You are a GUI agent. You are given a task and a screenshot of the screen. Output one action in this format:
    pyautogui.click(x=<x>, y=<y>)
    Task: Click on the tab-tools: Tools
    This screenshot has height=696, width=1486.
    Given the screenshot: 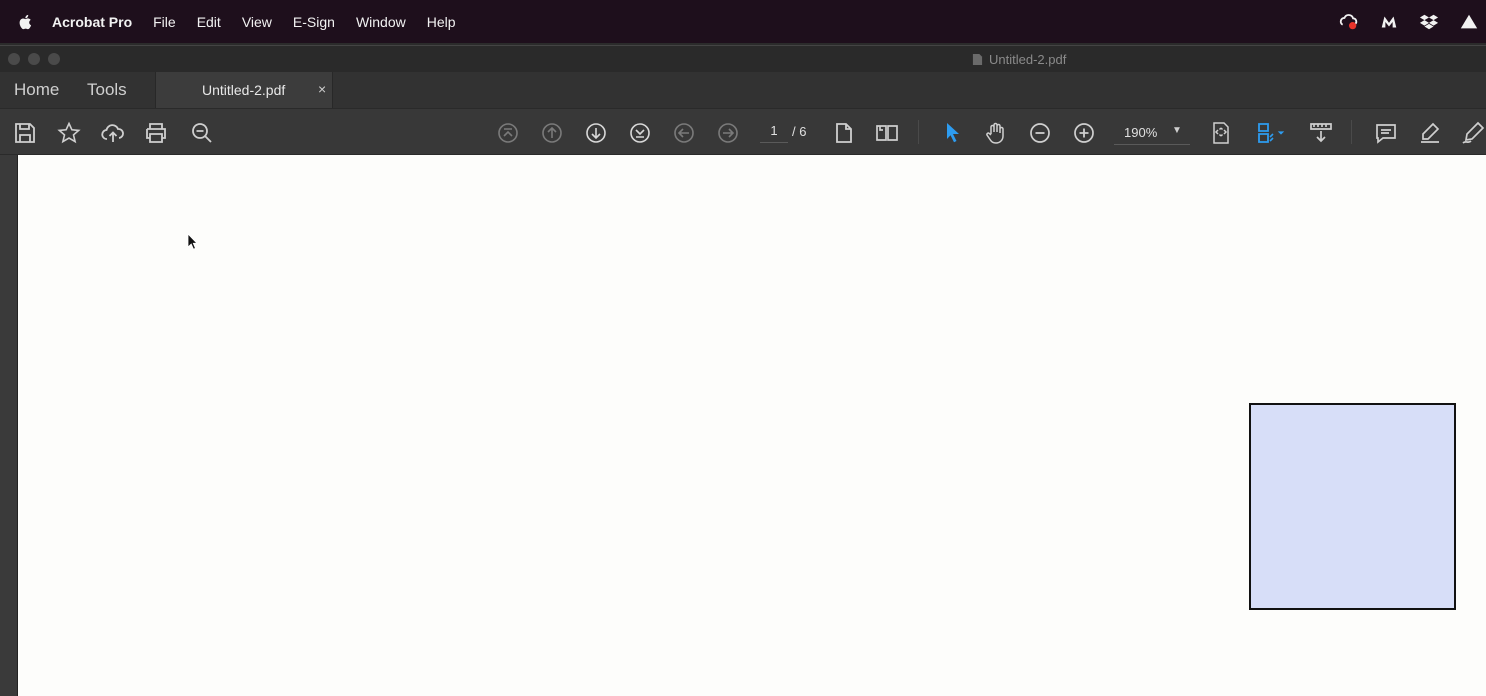 What is the action you would take?
    pyautogui.click(x=107, y=90)
    